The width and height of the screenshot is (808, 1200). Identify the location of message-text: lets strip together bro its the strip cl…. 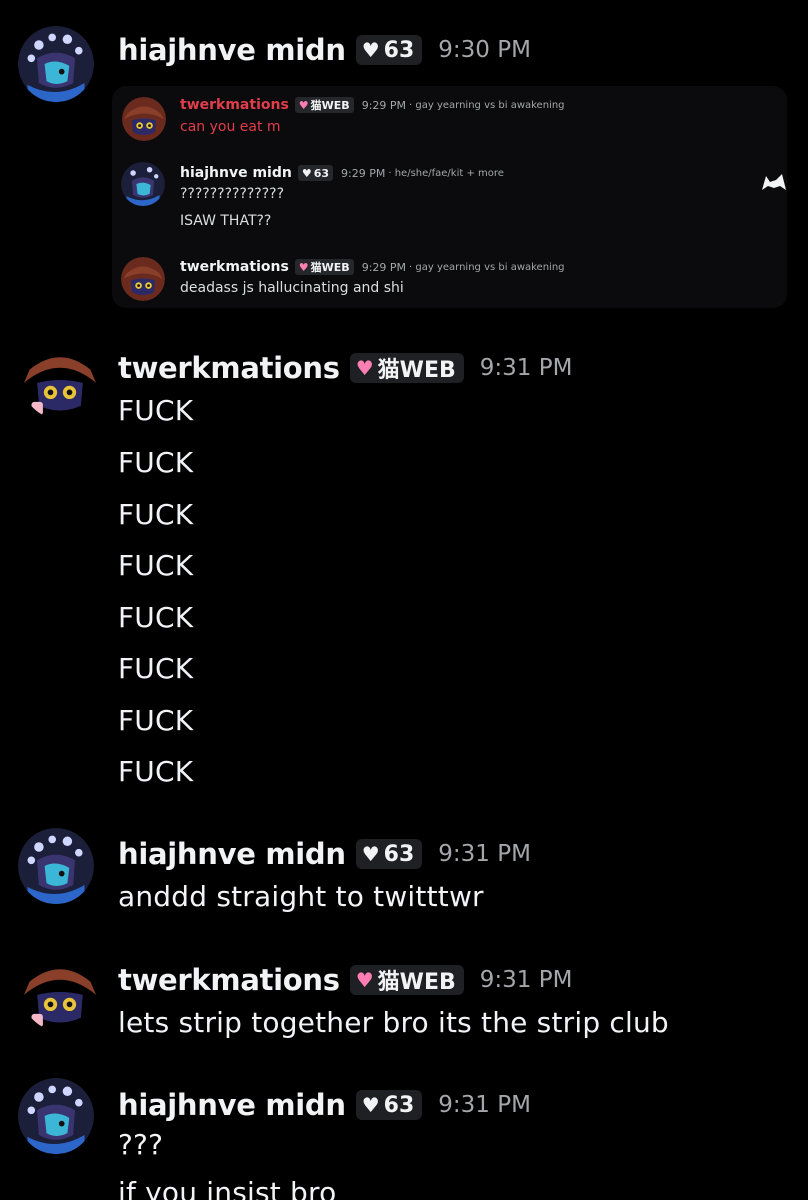
(393, 1022).